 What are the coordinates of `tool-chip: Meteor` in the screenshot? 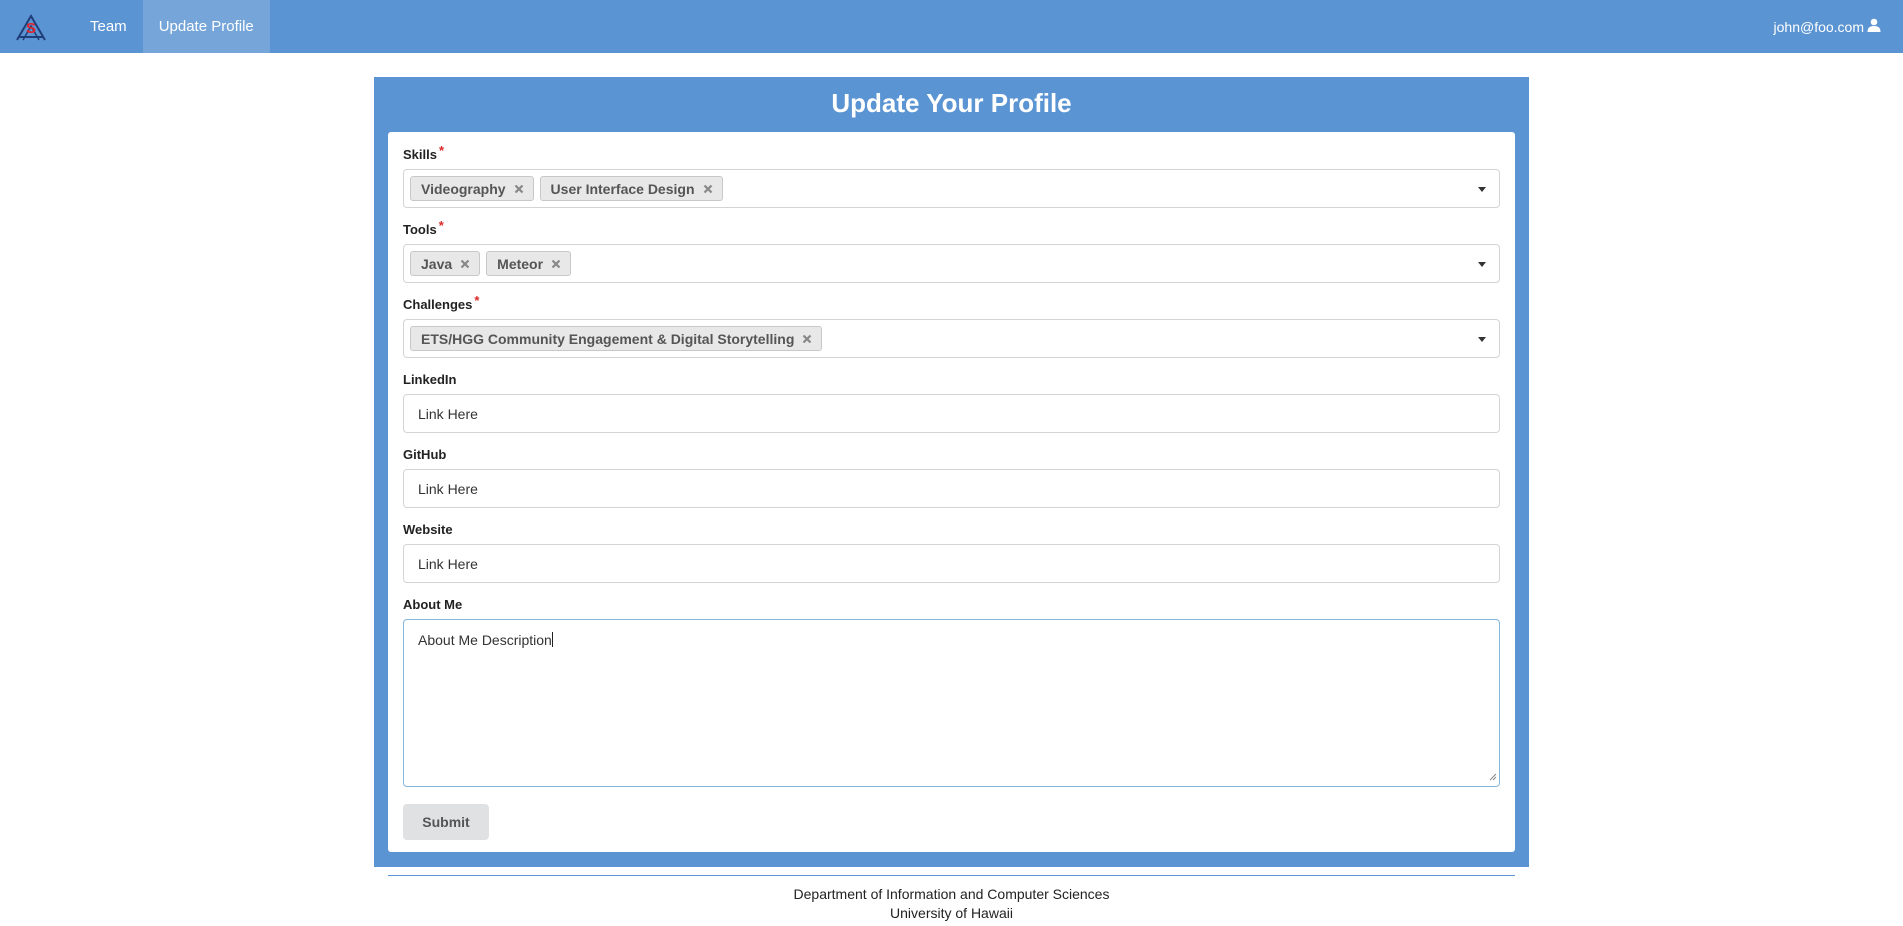 It's located at (529, 263).